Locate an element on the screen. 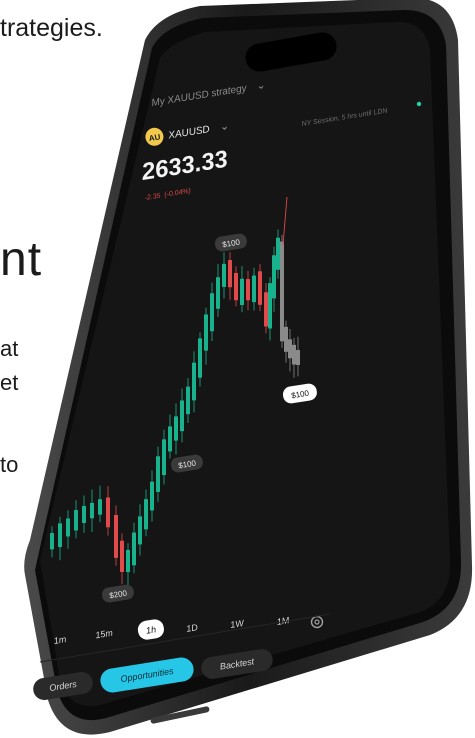  timeframe-label: 1D is located at coordinates (192, 628).